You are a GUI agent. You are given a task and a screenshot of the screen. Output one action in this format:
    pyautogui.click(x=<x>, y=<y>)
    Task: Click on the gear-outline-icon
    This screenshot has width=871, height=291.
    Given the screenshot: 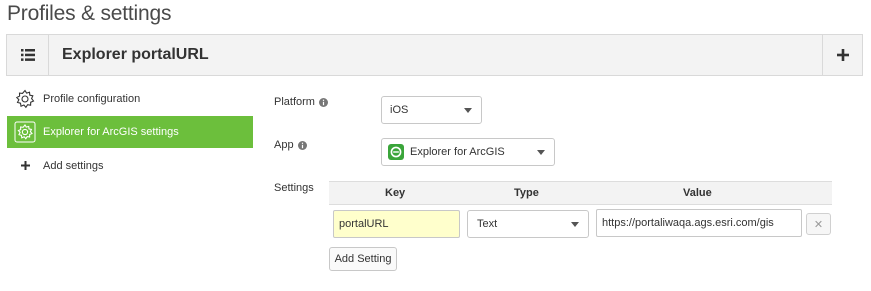 What is the action you would take?
    pyautogui.click(x=25, y=99)
    